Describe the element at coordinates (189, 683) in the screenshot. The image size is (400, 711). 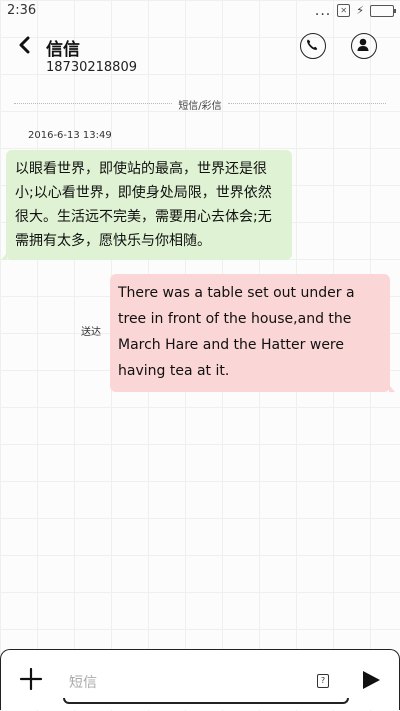
I see `message-input` at that location.